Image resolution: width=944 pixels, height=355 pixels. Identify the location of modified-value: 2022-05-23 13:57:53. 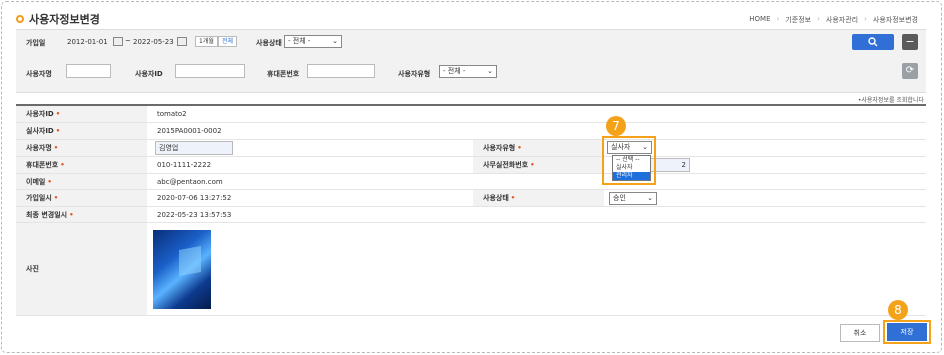
(194, 214).